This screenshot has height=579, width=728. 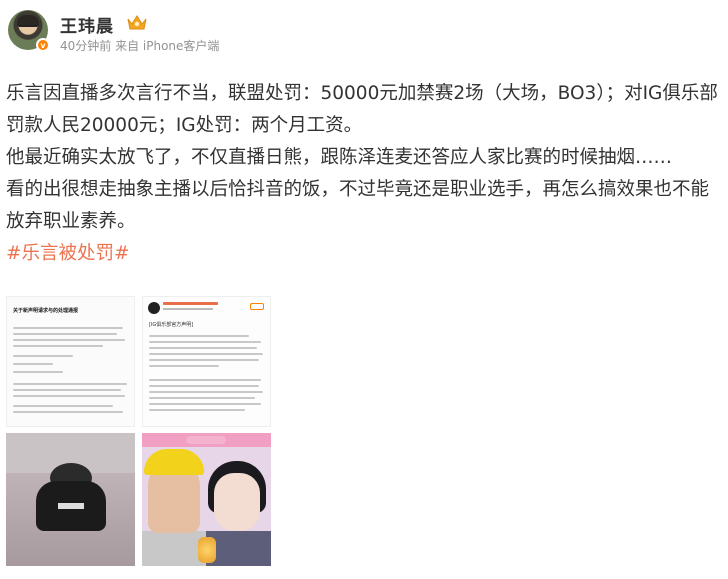 What do you see at coordinates (71, 506) in the screenshot?
I see `shirt-print` at bounding box center [71, 506].